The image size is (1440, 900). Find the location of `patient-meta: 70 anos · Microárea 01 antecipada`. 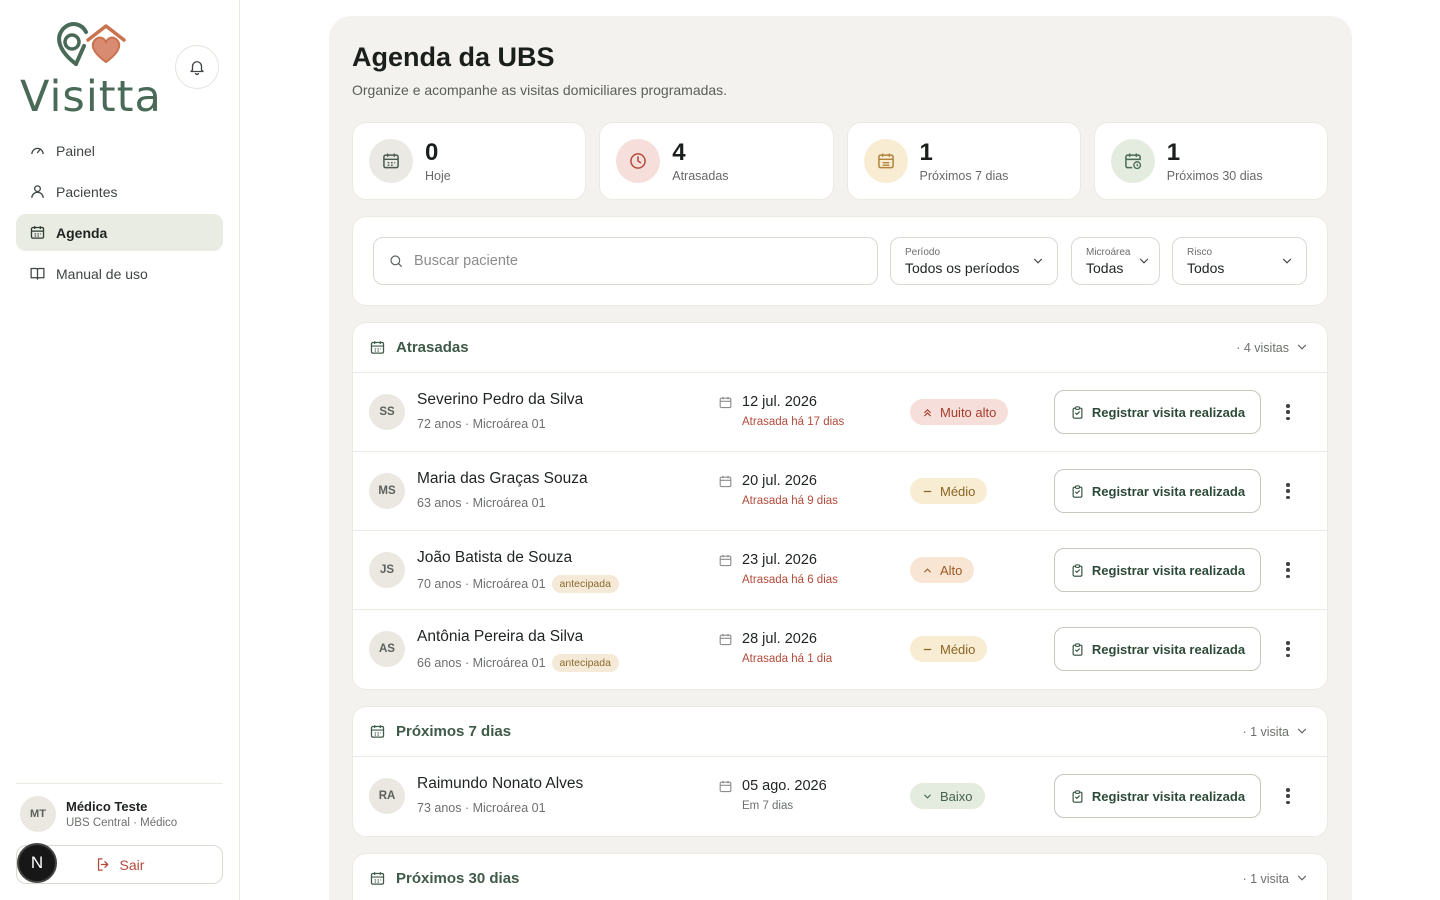

patient-meta: 70 anos · Microárea 01 antecipada is located at coordinates (518, 584).